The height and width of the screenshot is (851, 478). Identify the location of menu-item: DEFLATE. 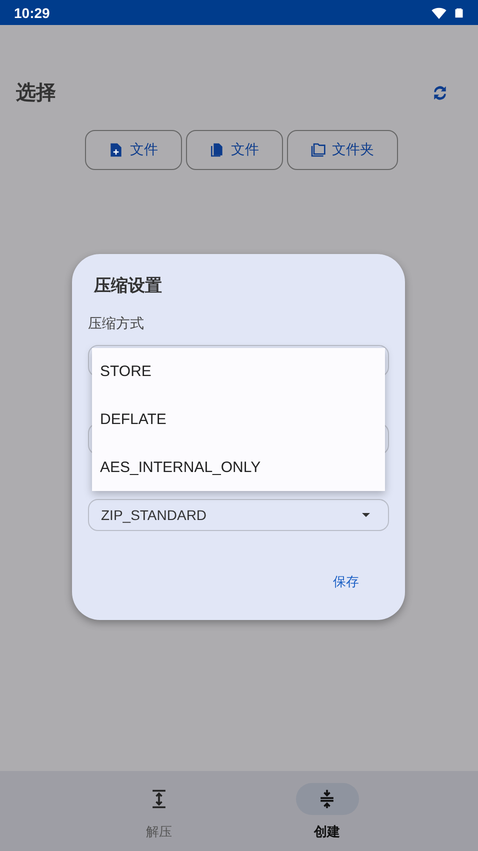
(238, 419).